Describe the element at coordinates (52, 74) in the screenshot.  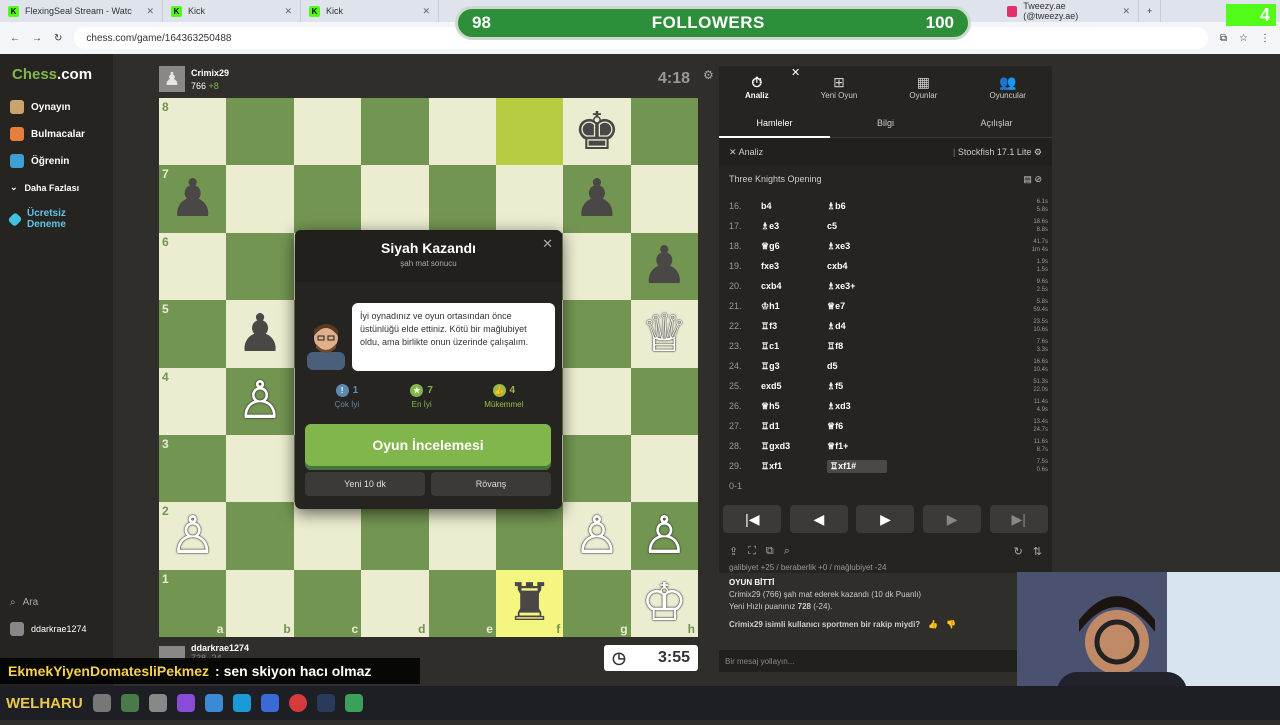
I see `chesscom-logo: Chess.com` at that location.